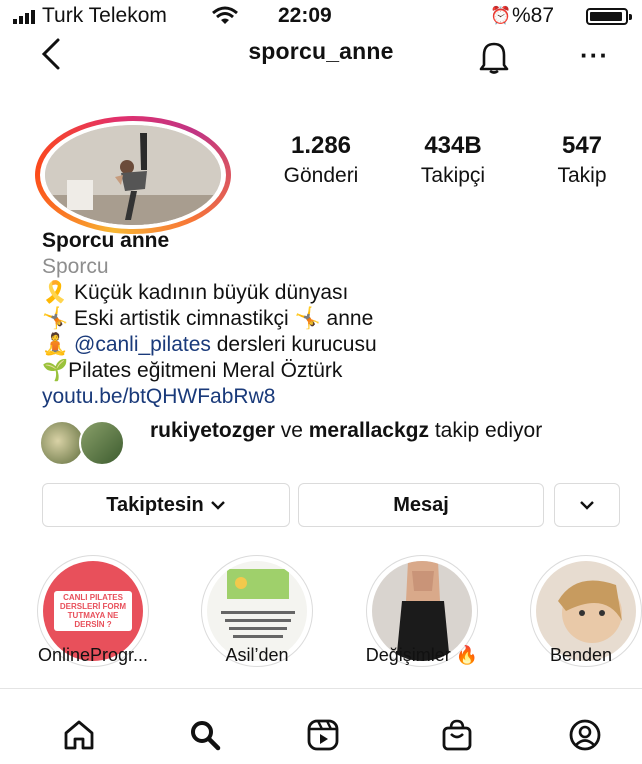  I want to click on stat-followers-value: 434B, so click(453, 145).